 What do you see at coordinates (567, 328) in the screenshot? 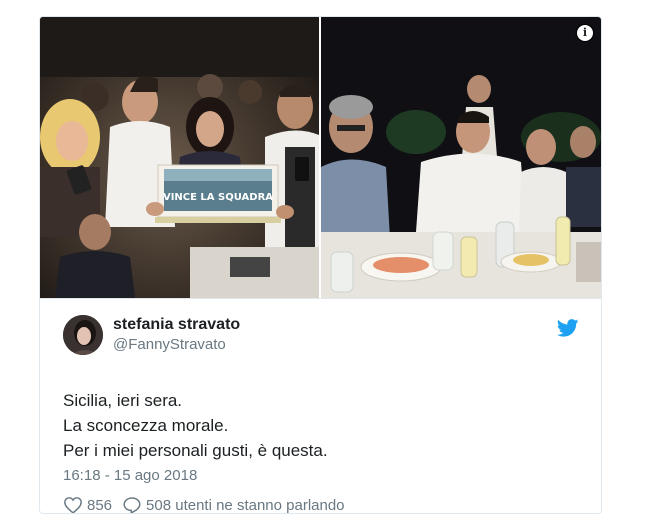
I see `twitter-bird-icon` at bounding box center [567, 328].